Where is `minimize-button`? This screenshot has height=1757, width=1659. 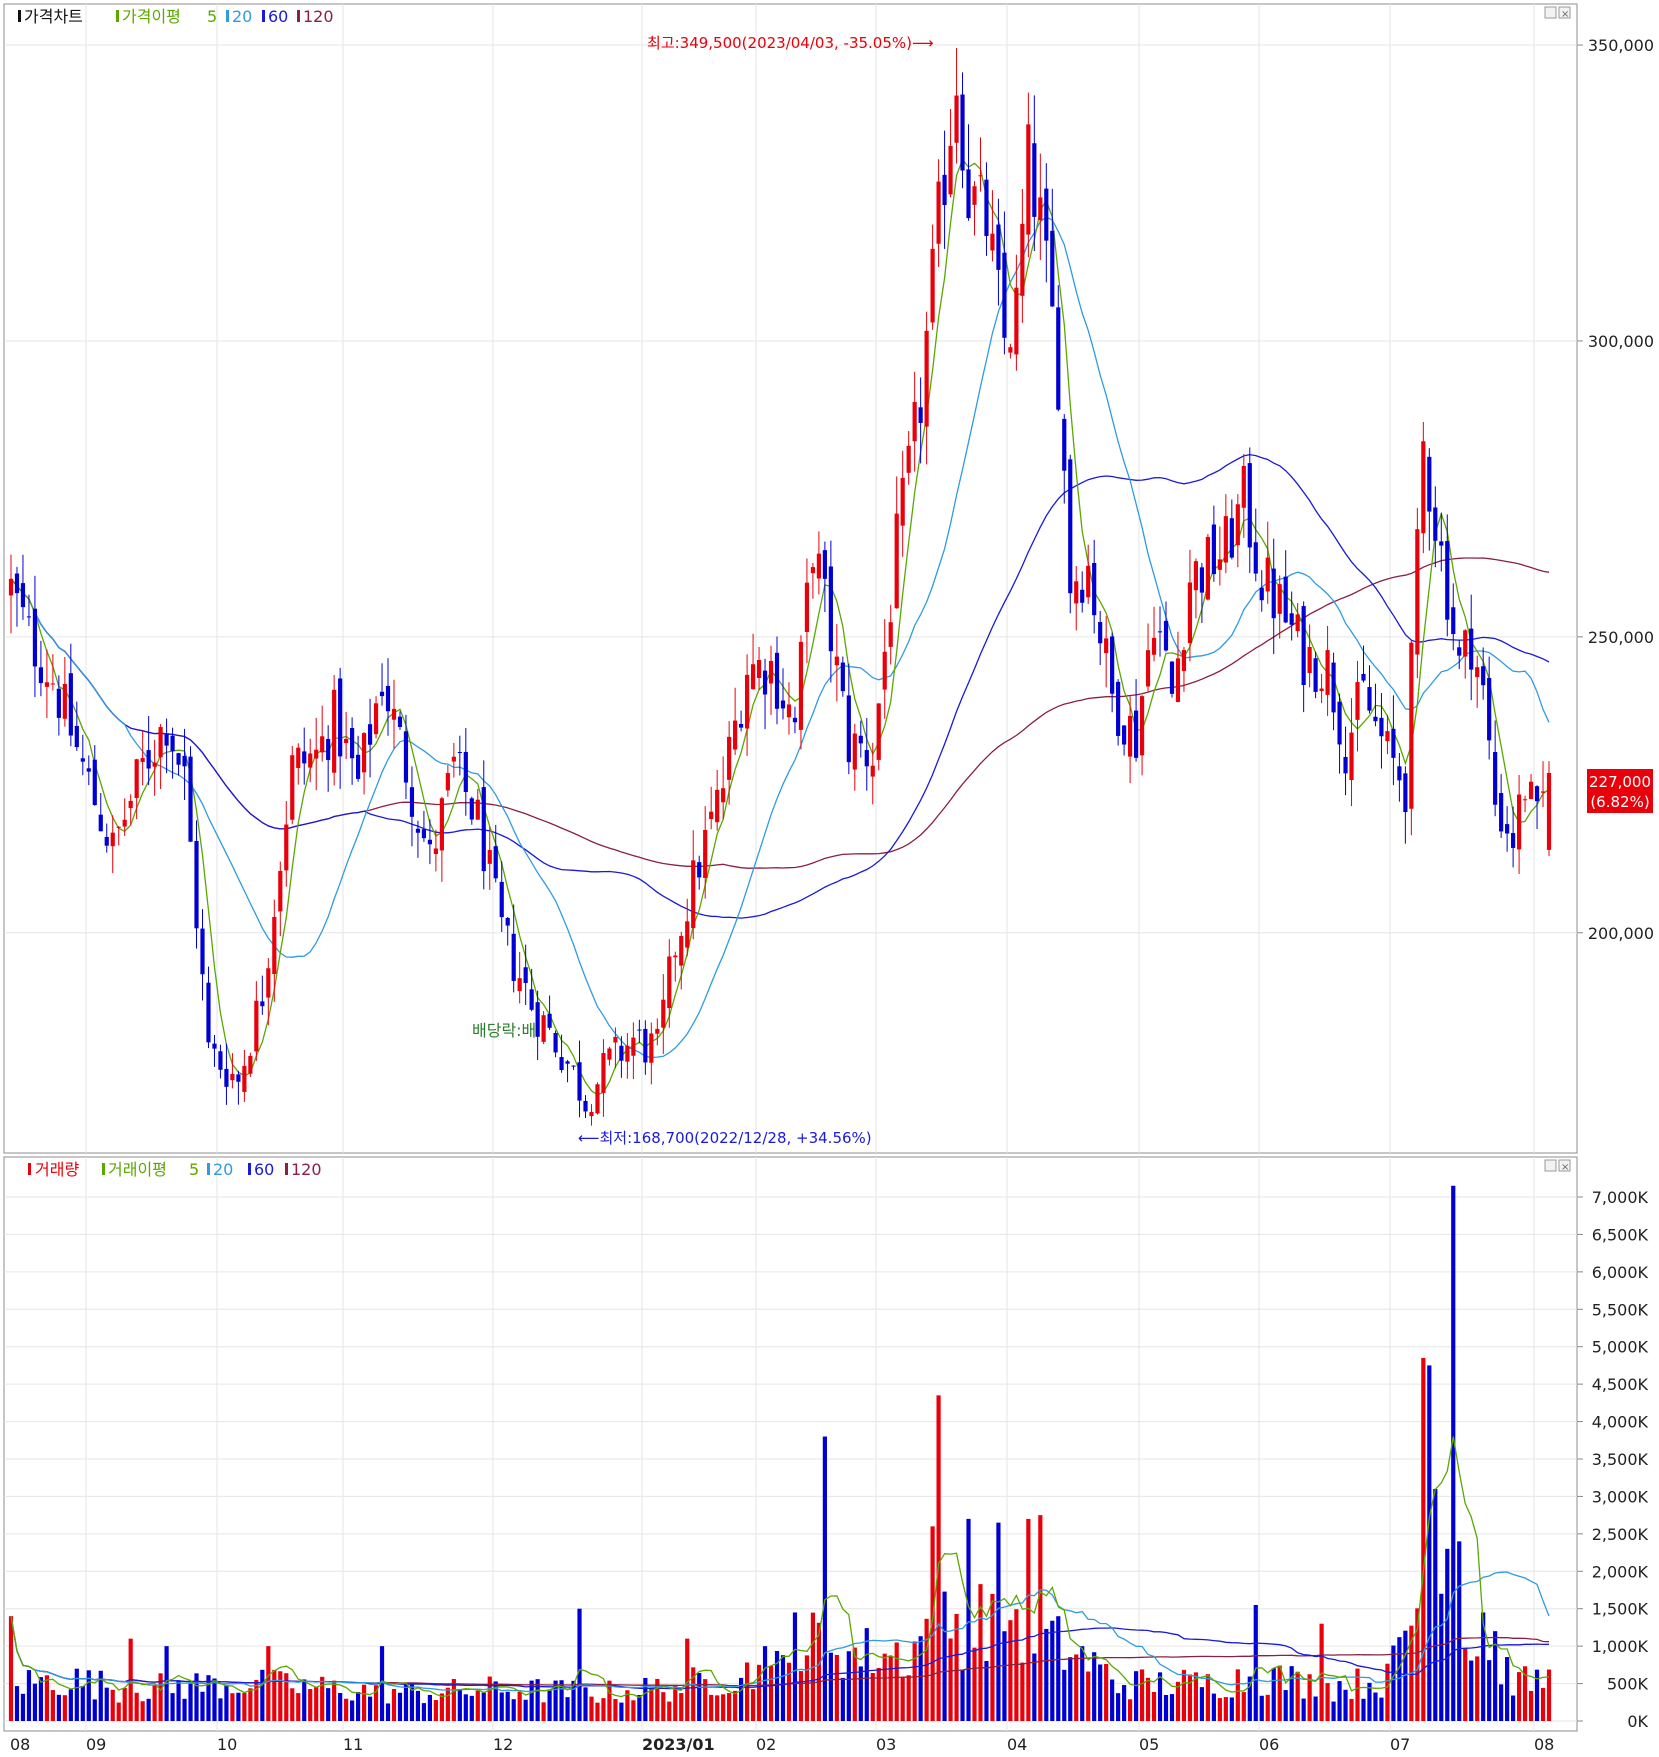
minimize-button is located at coordinates (1550, 12).